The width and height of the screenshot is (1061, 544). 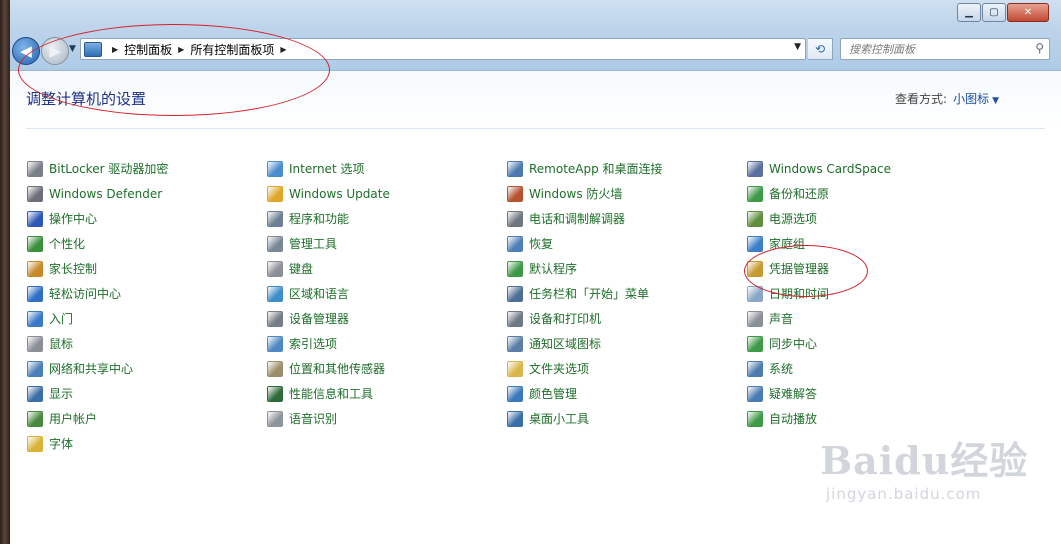 I want to click on control-panel-item: RemoteApp 和桌面连接, so click(x=585, y=168).